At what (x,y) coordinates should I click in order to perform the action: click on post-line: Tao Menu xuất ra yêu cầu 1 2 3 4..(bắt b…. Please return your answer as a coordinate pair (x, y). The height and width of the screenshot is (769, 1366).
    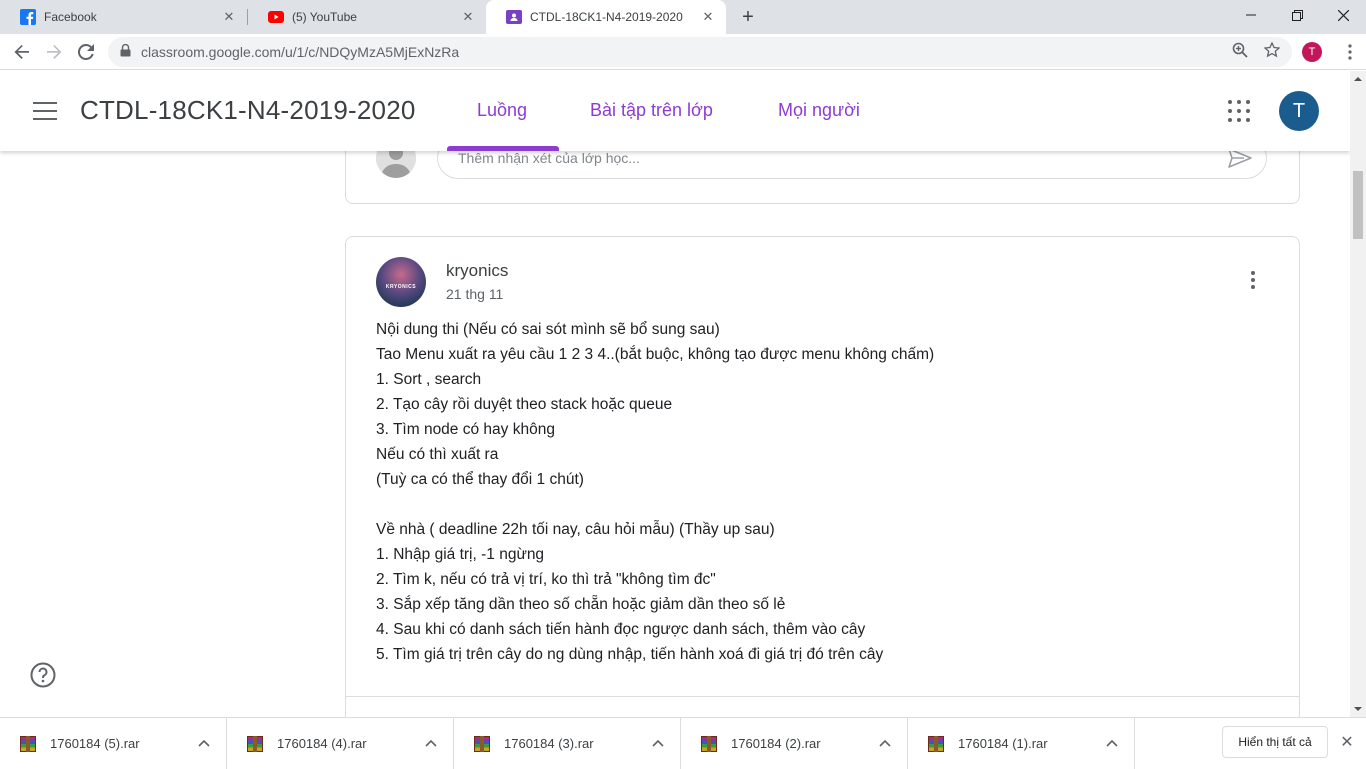
    Looking at the image, I should click on (655, 354).